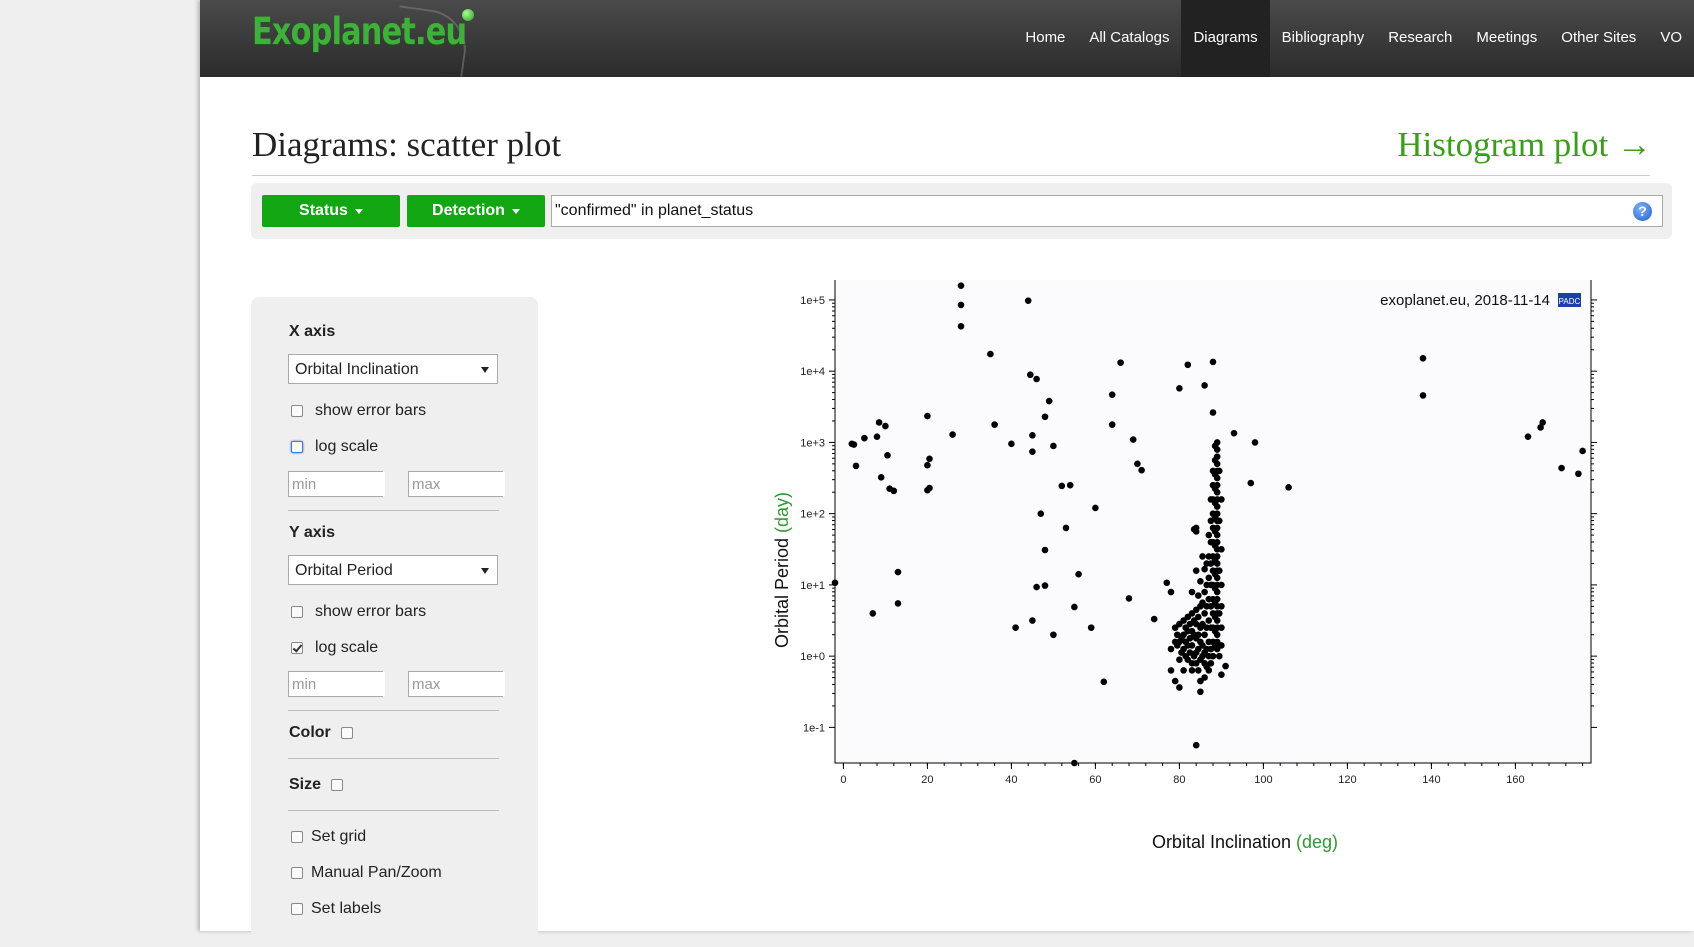 The image size is (1694, 947). What do you see at coordinates (376, 872) in the screenshot?
I see `manual-pan-zoom-label: Manual Pan/Zoom` at bounding box center [376, 872].